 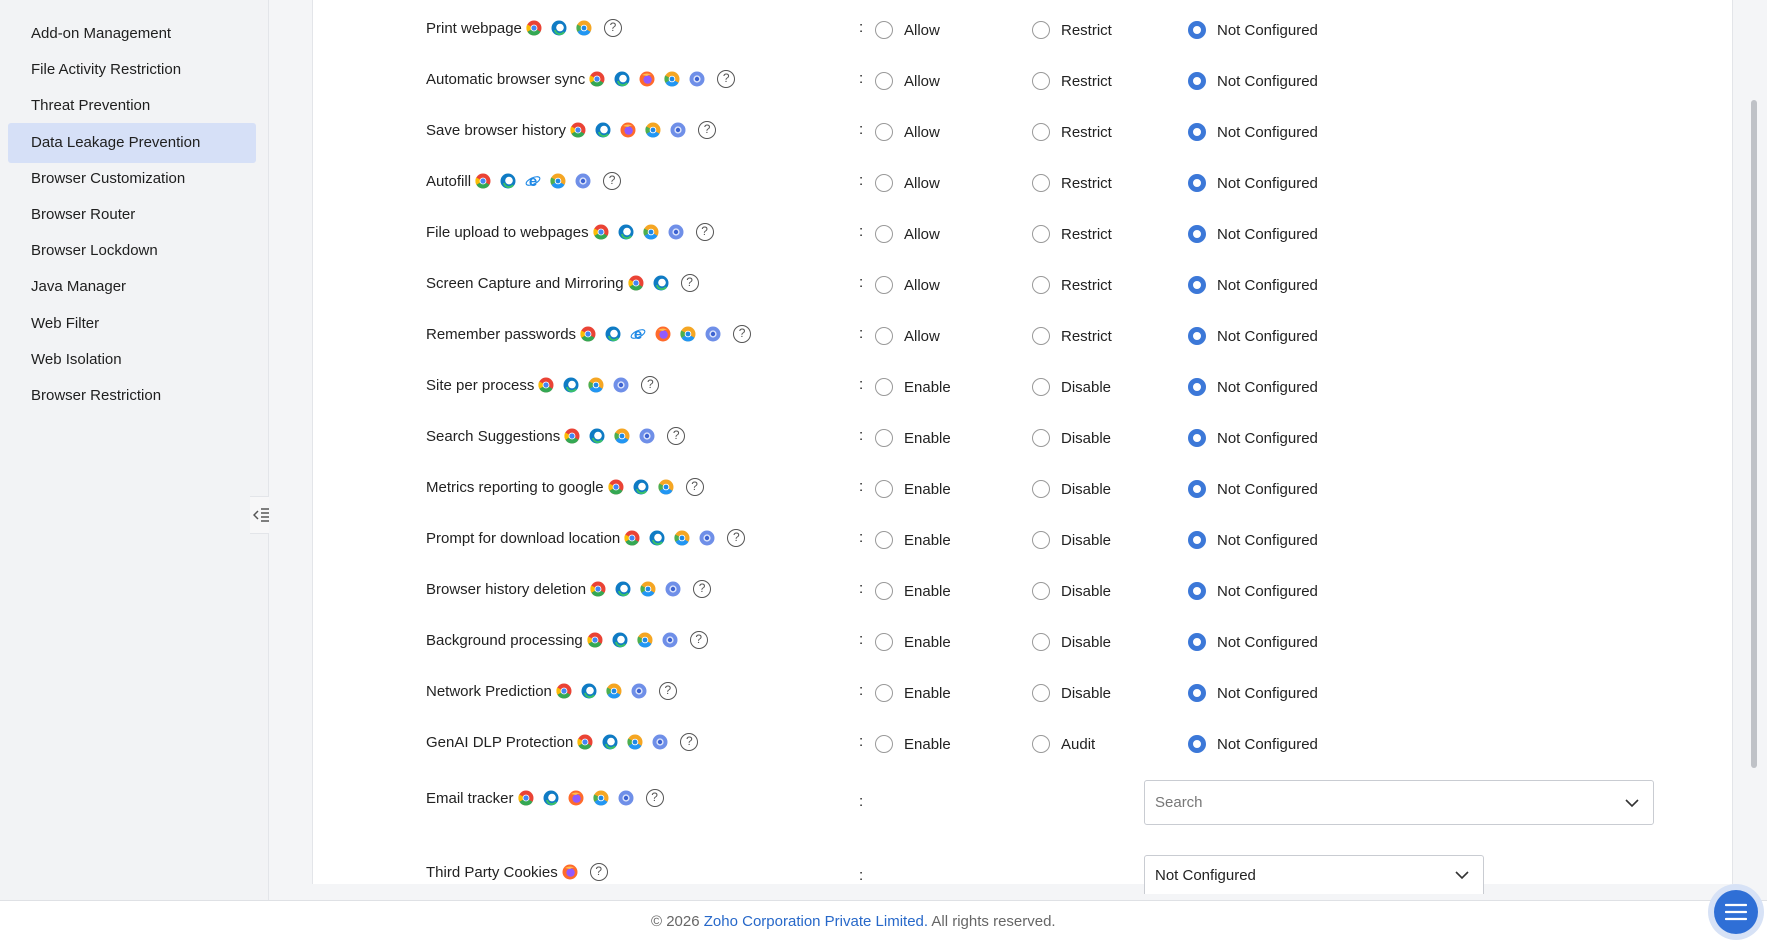 What do you see at coordinates (132, 396) in the screenshot?
I see `sidebar-item-browser-restriction: Browser Restriction` at bounding box center [132, 396].